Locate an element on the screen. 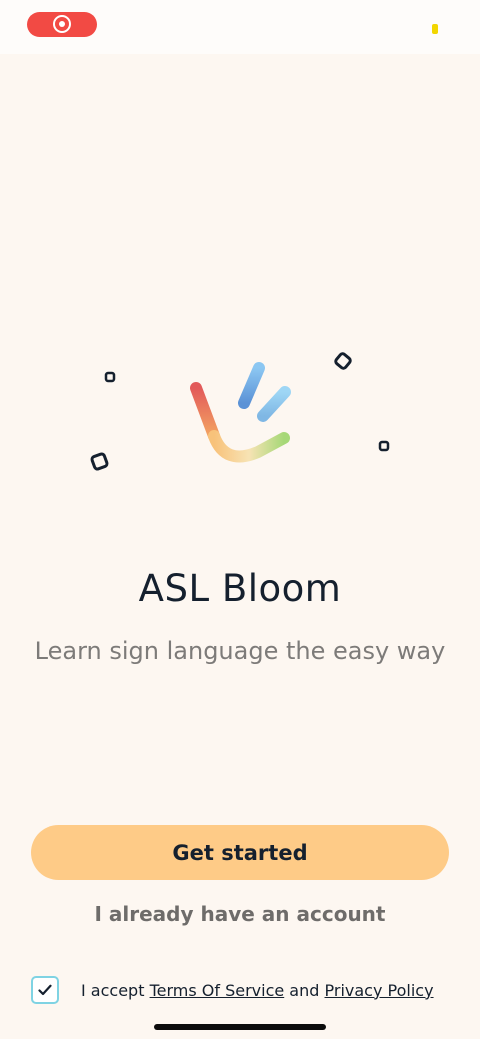  record-icon is located at coordinates (62, 24).